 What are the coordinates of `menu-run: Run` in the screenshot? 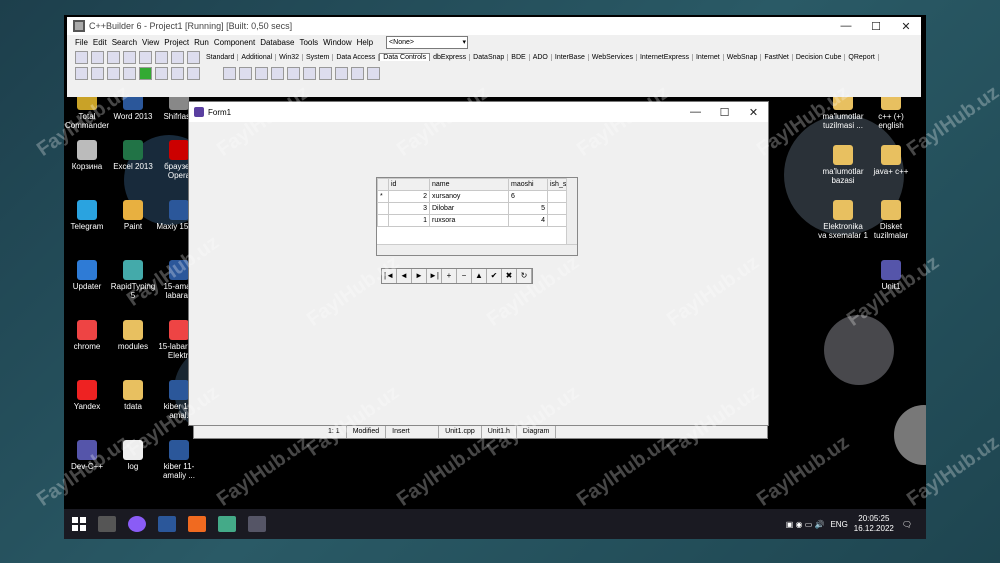 It's located at (201, 42).